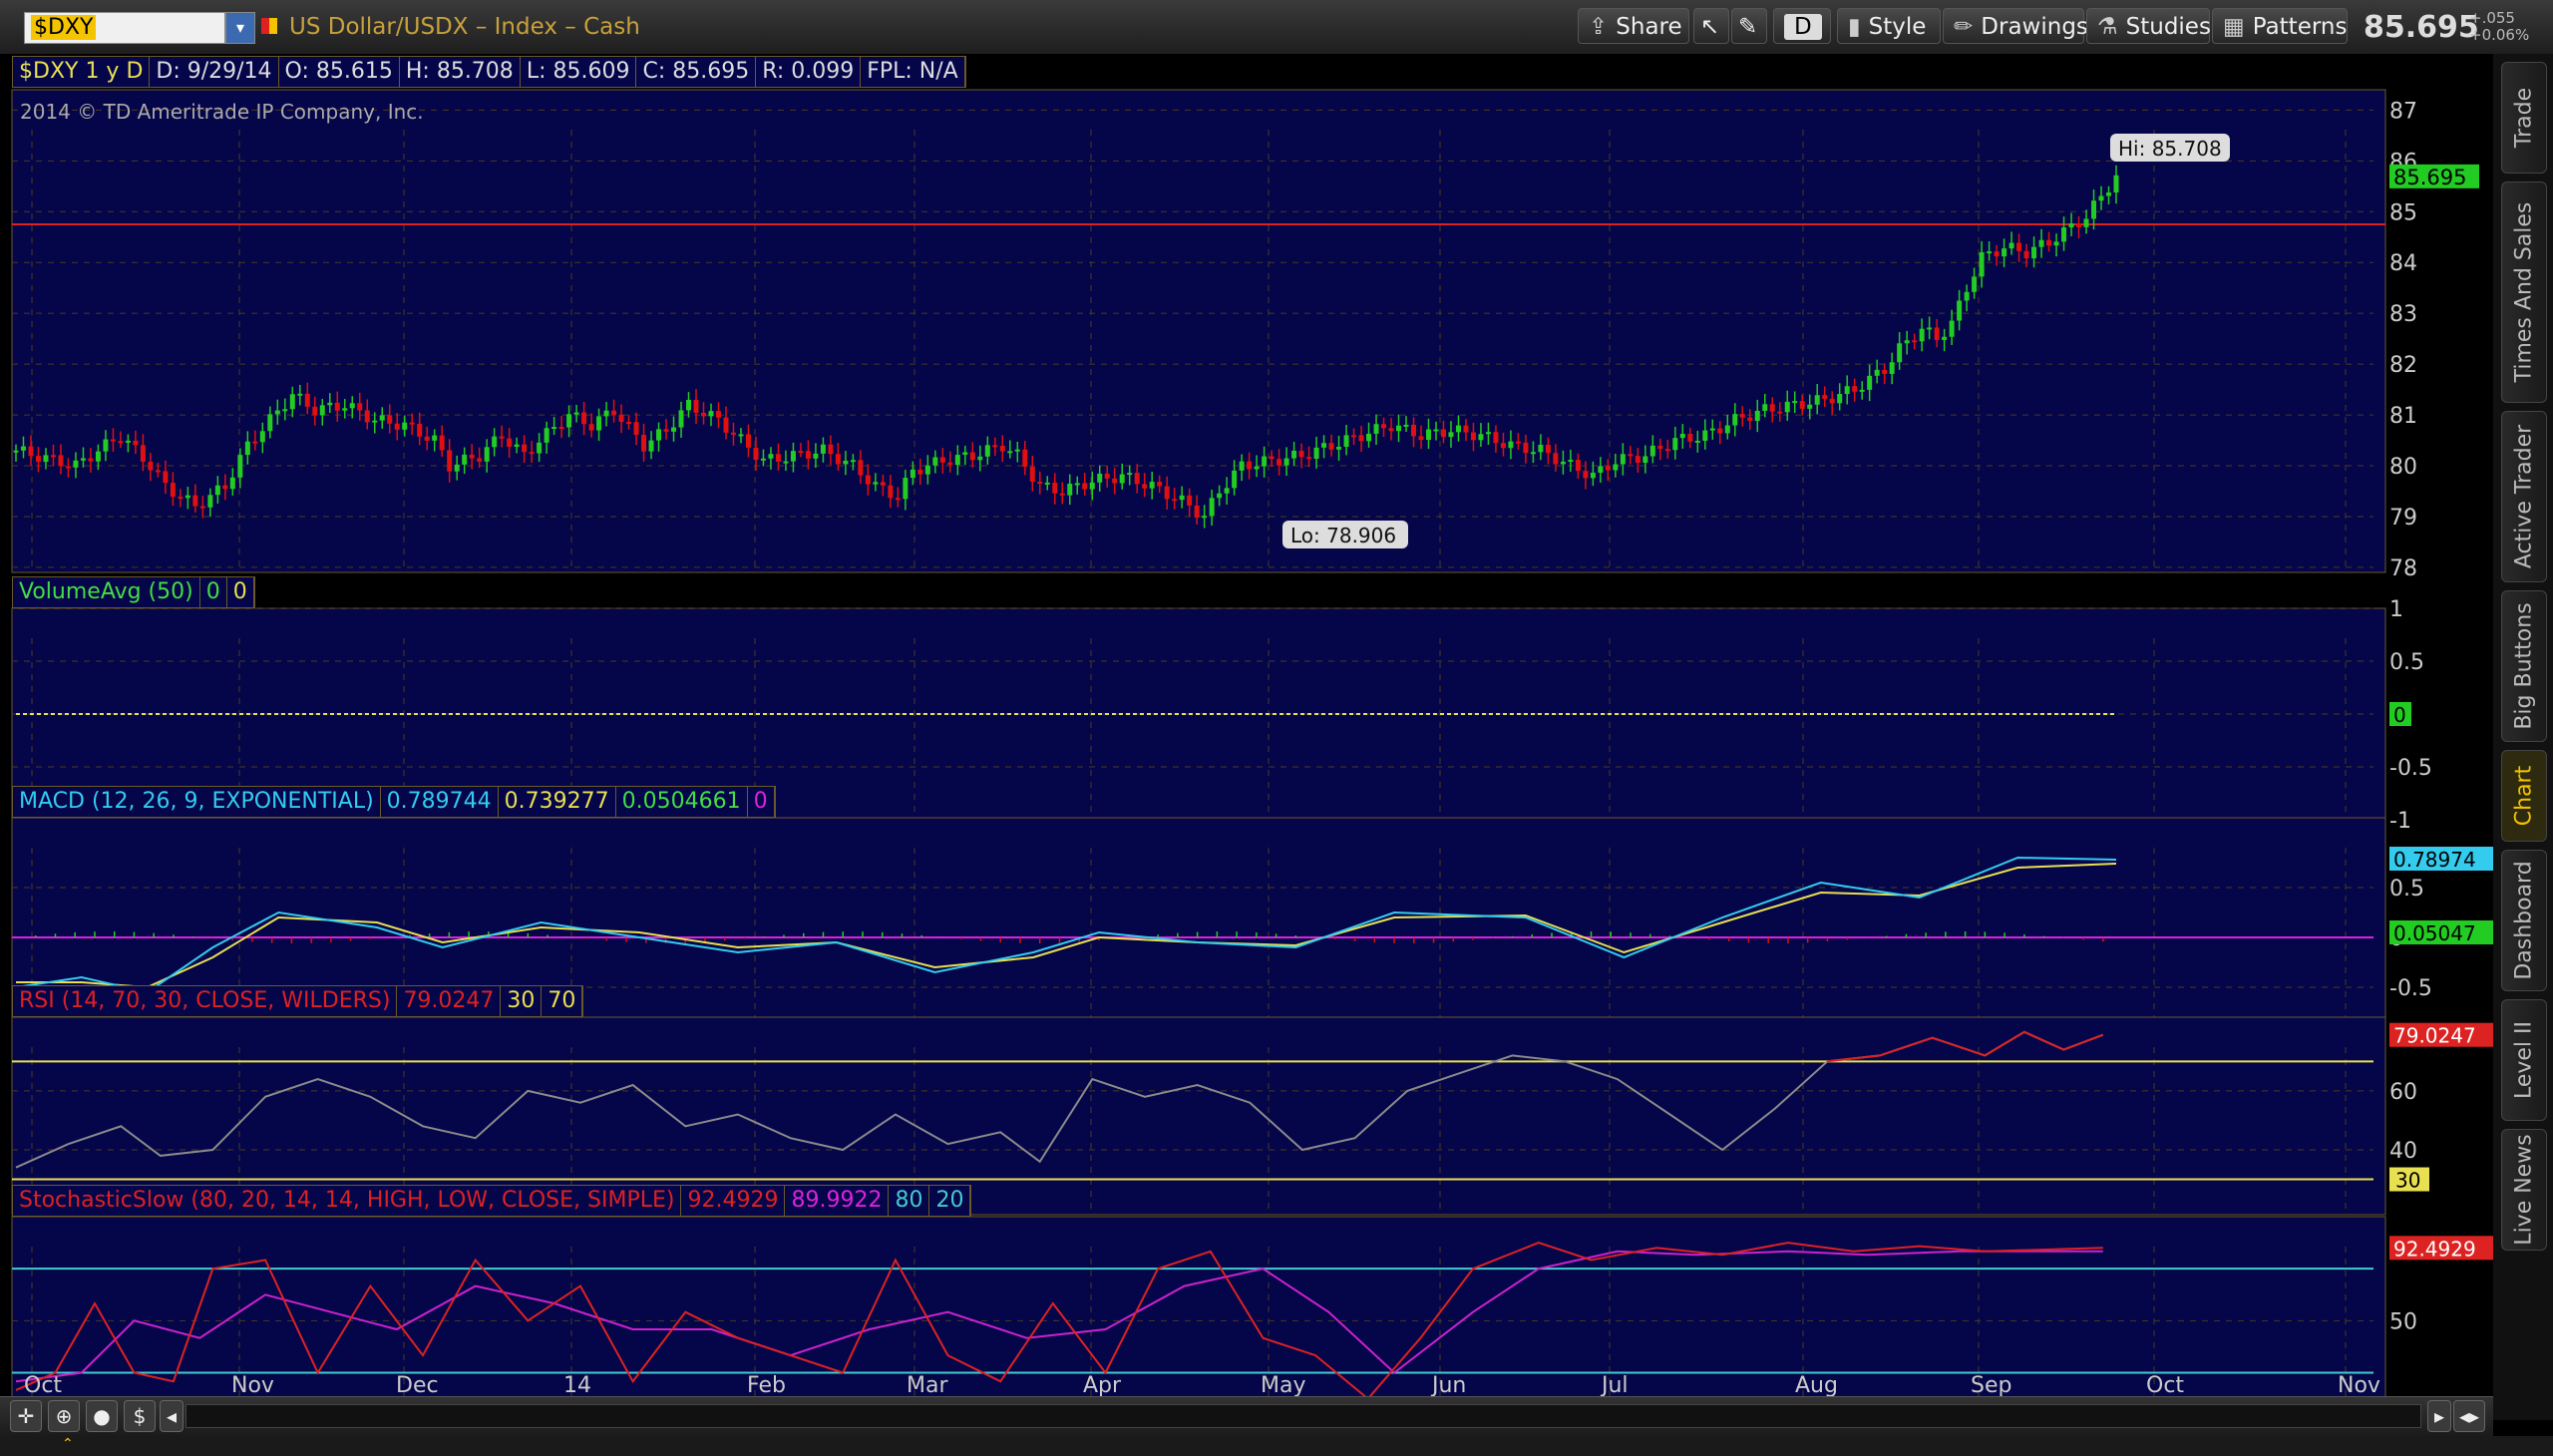 The height and width of the screenshot is (1456, 2553). I want to click on y-tick-label: 0.5, so click(2406, 889).